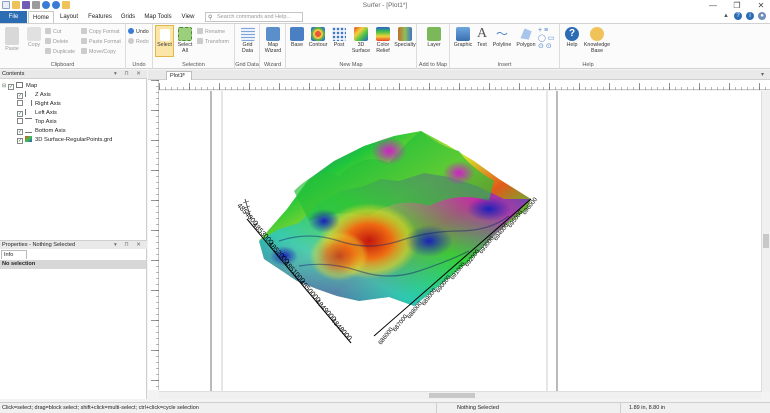 The width and height of the screenshot is (770, 413). What do you see at coordinates (273, 40) in the screenshot?
I see `map-wizard-button: Map Wizard` at bounding box center [273, 40].